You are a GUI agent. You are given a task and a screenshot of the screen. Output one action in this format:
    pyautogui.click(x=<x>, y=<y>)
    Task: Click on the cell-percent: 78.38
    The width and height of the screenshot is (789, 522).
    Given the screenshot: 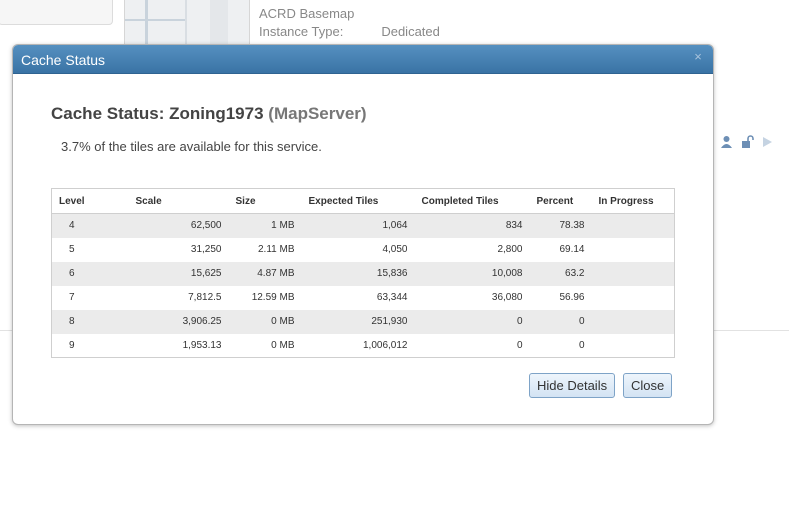 What is the action you would take?
    pyautogui.click(x=560, y=225)
    